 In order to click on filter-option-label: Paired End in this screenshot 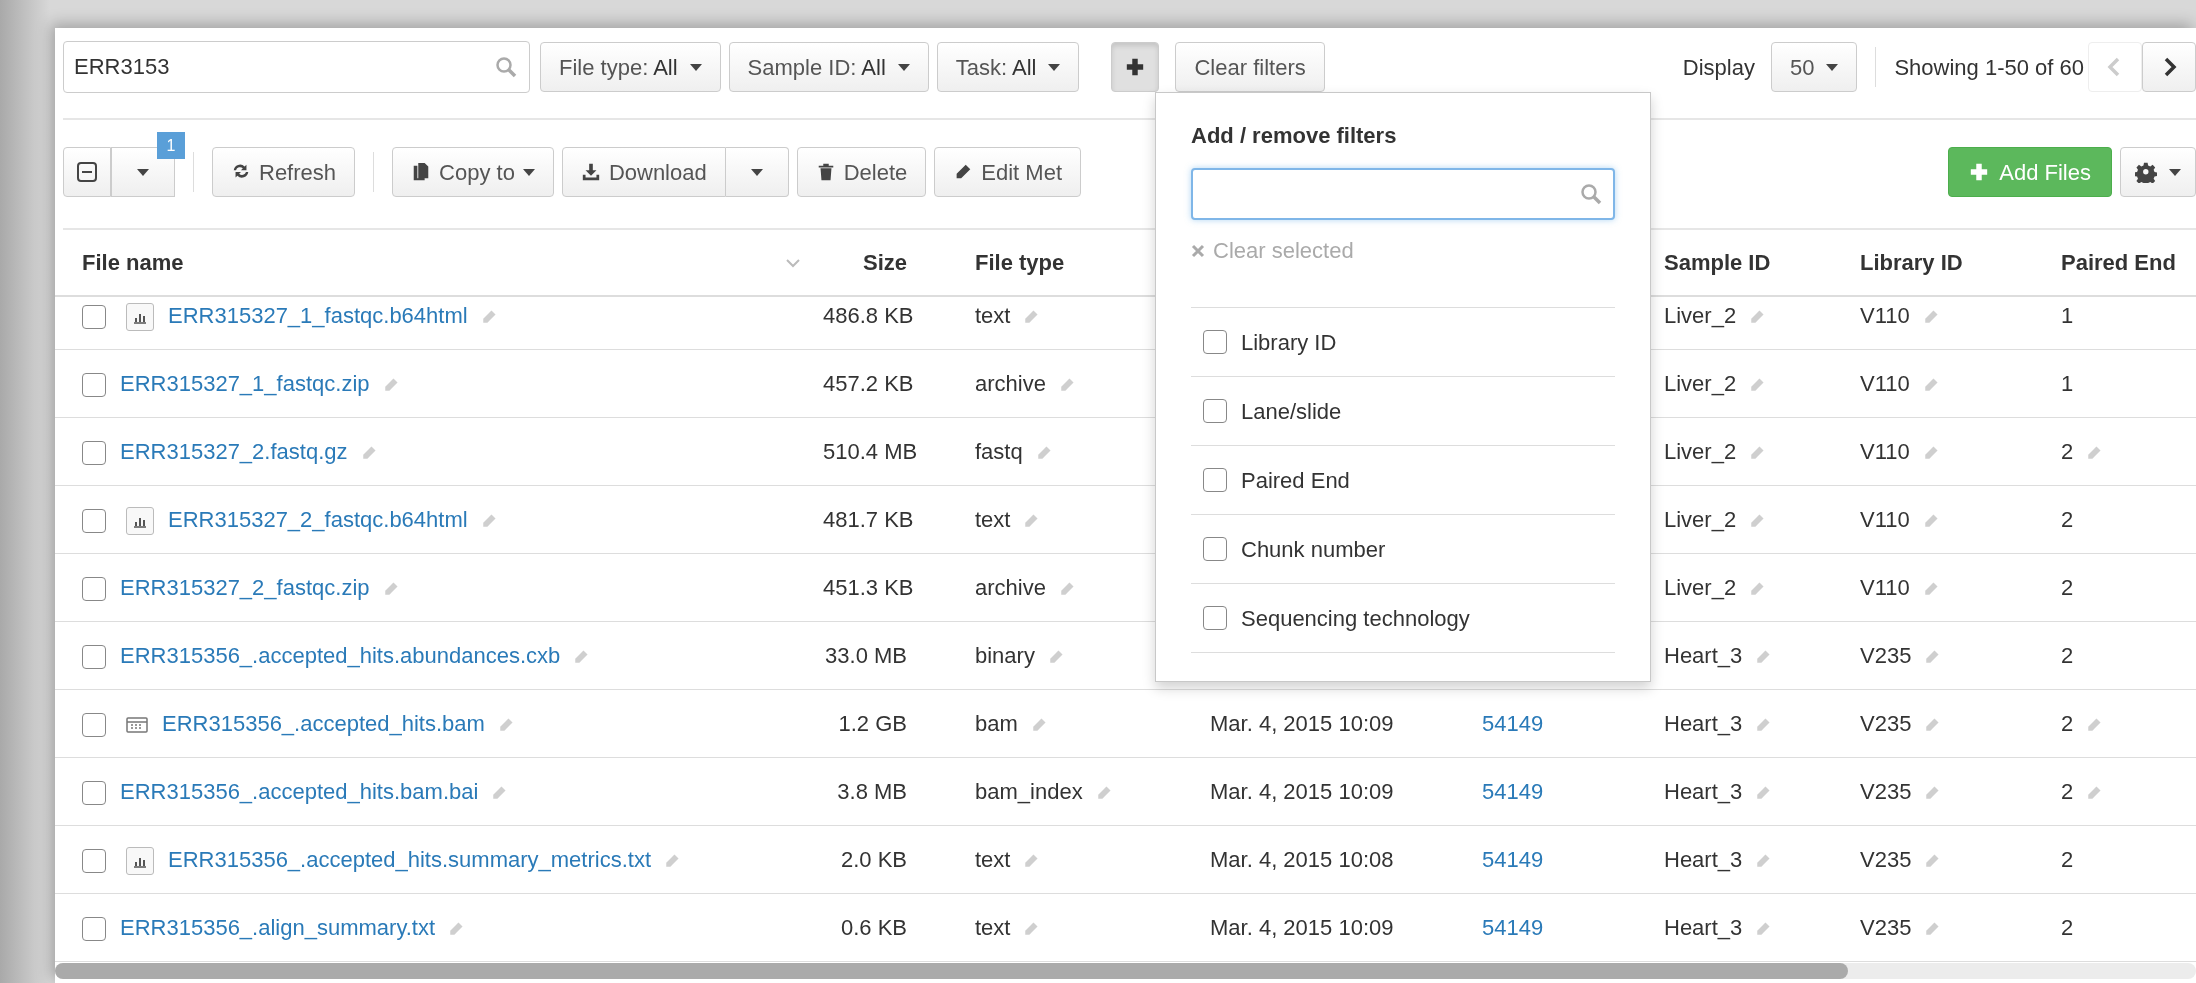, I will do `click(1295, 480)`.